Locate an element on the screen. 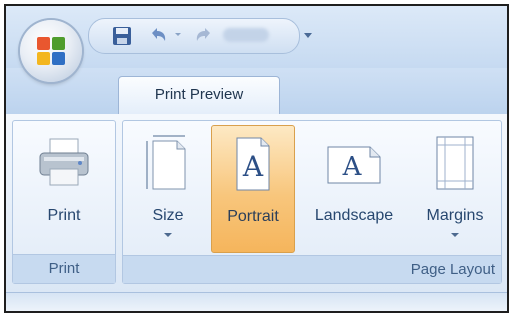 This screenshot has width=515, height=319. print-button-label: Print is located at coordinates (64, 215).